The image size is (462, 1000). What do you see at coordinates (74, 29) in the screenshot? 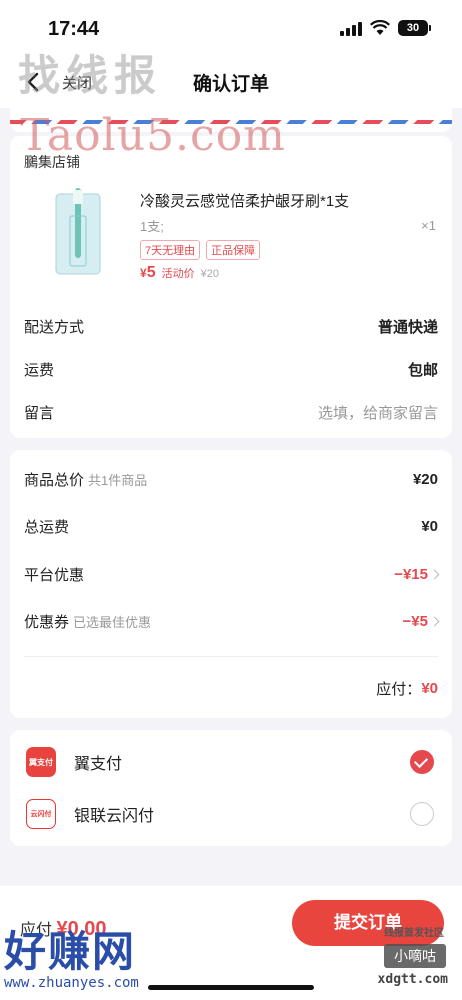
I see `status-time: 17:44` at bounding box center [74, 29].